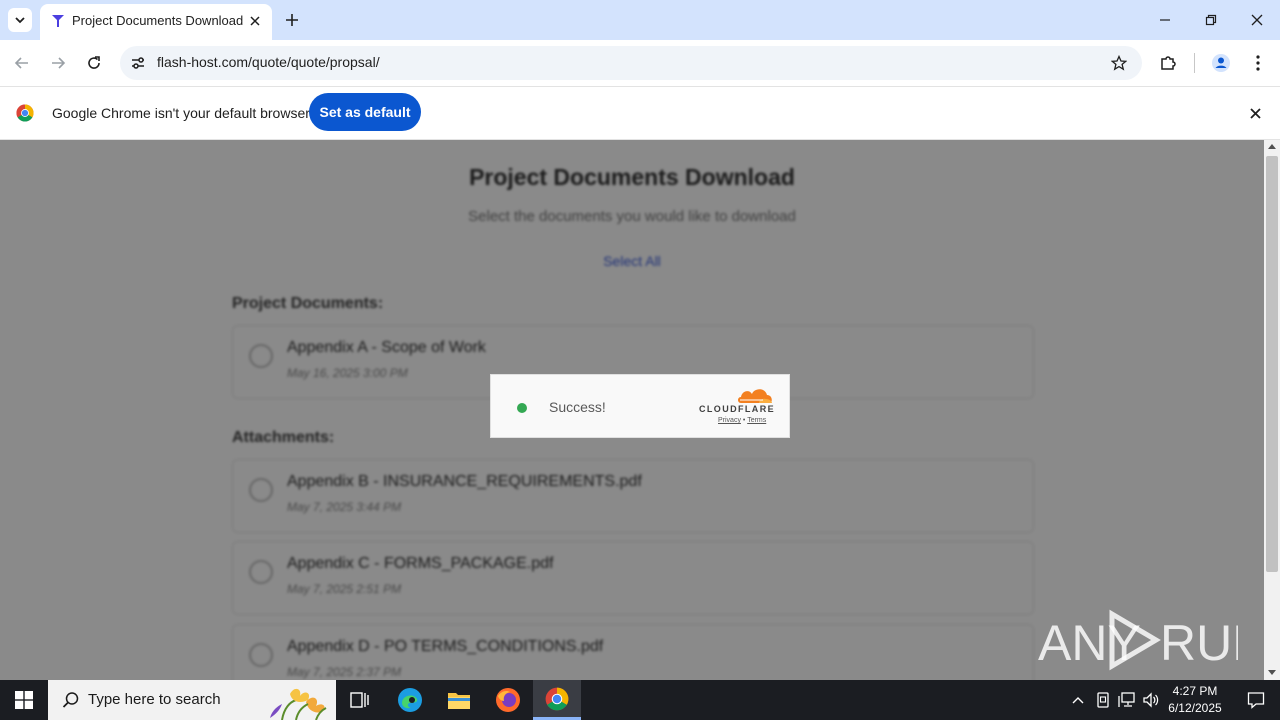 The height and width of the screenshot is (720, 1280). Describe the element at coordinates (154, 699) in the screenshot. I see `search-placeholder: Type here to search` at that location.